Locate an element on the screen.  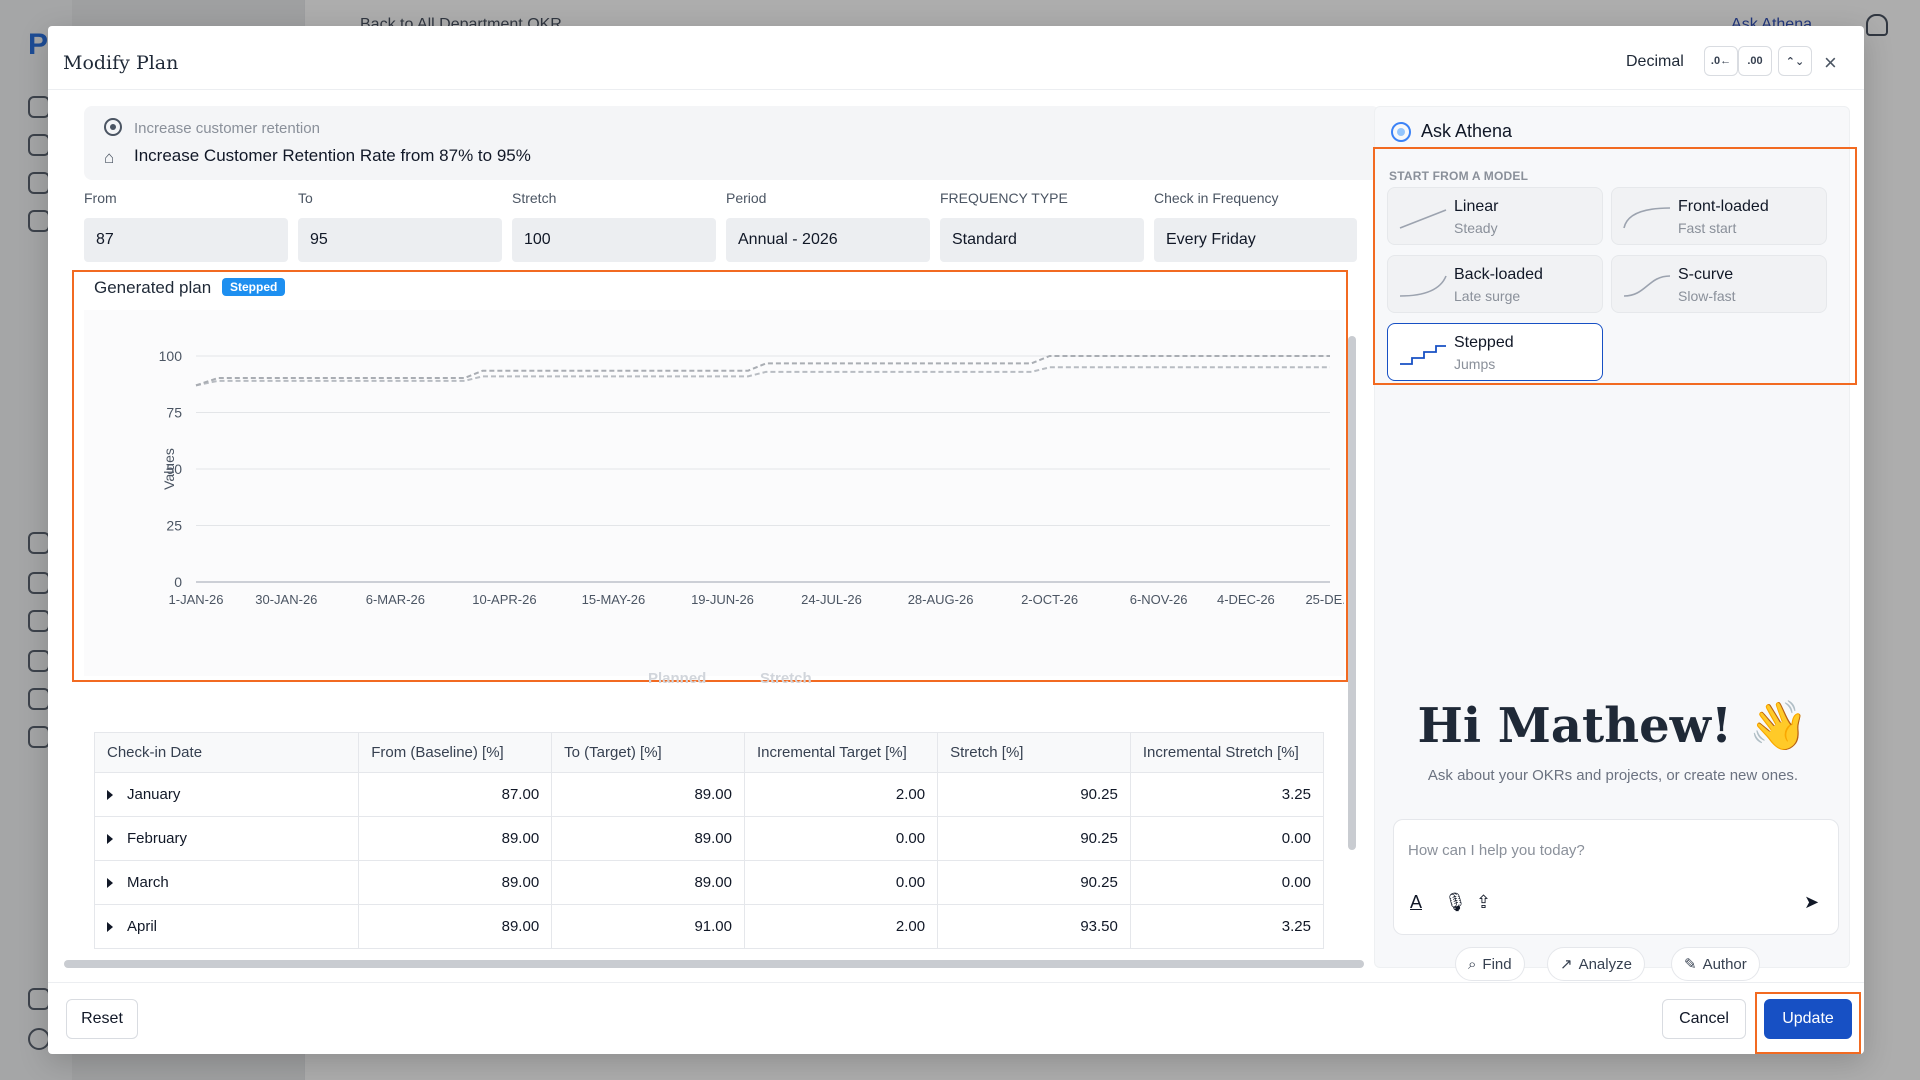
modal-header: Modify Plan Decimal .0← .00 ⌃⌄ × is located at coordinates (956, 58).